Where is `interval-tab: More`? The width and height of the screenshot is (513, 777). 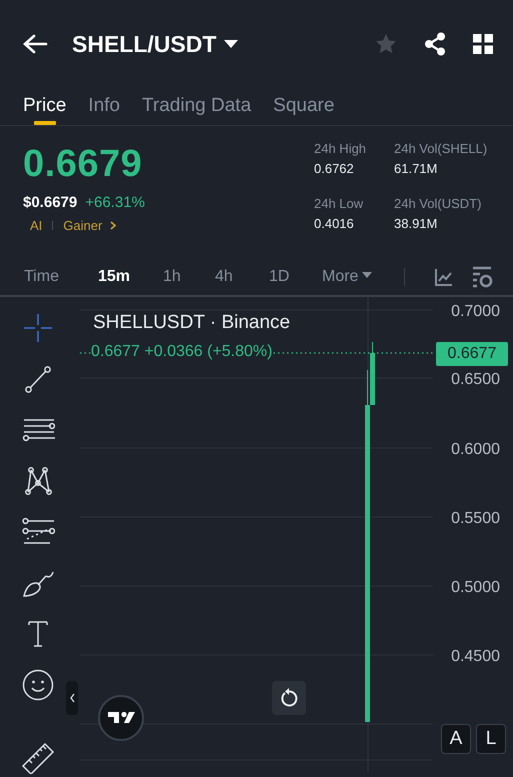 interval-tab: More is located at coordinates (347, 276).